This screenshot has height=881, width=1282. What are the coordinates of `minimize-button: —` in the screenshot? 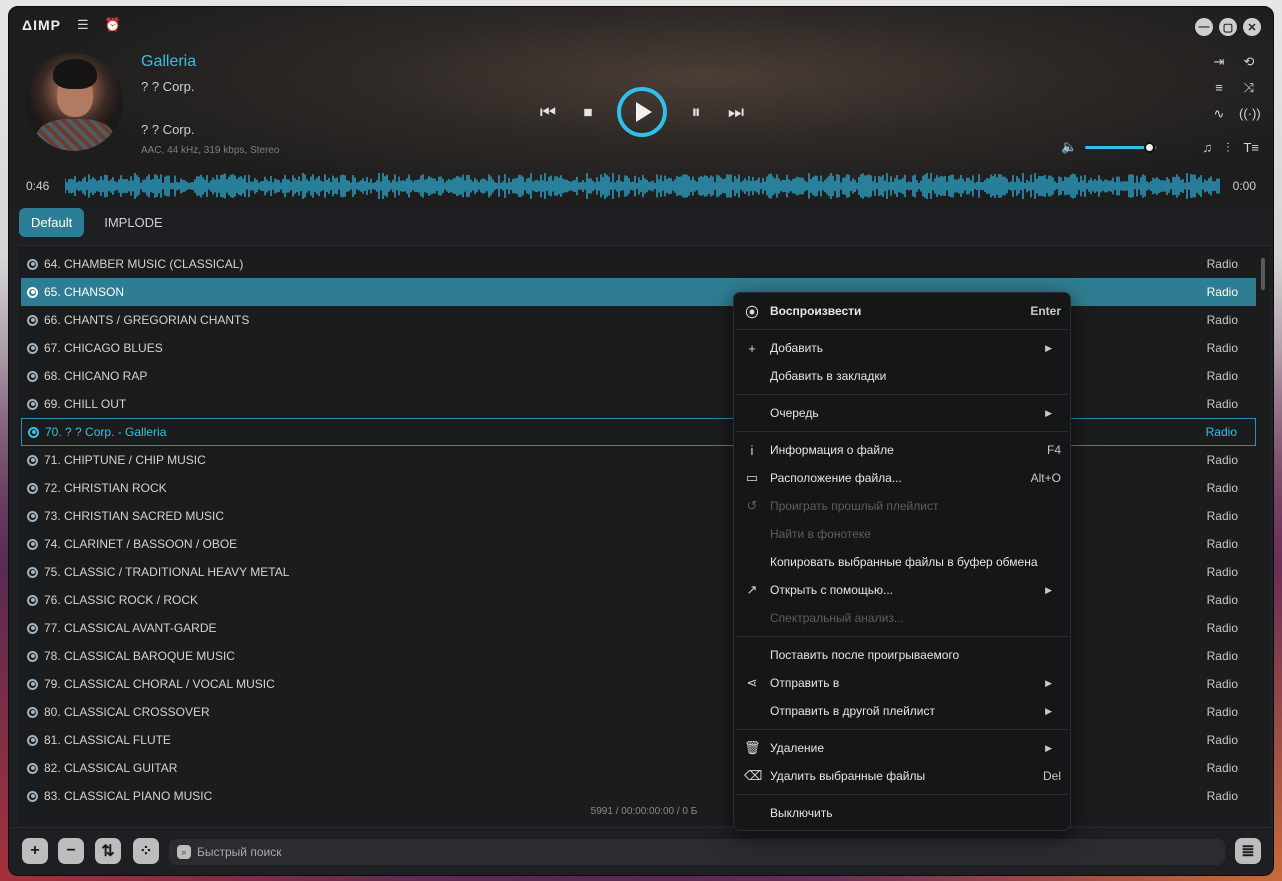 It's located at (1204, 27).